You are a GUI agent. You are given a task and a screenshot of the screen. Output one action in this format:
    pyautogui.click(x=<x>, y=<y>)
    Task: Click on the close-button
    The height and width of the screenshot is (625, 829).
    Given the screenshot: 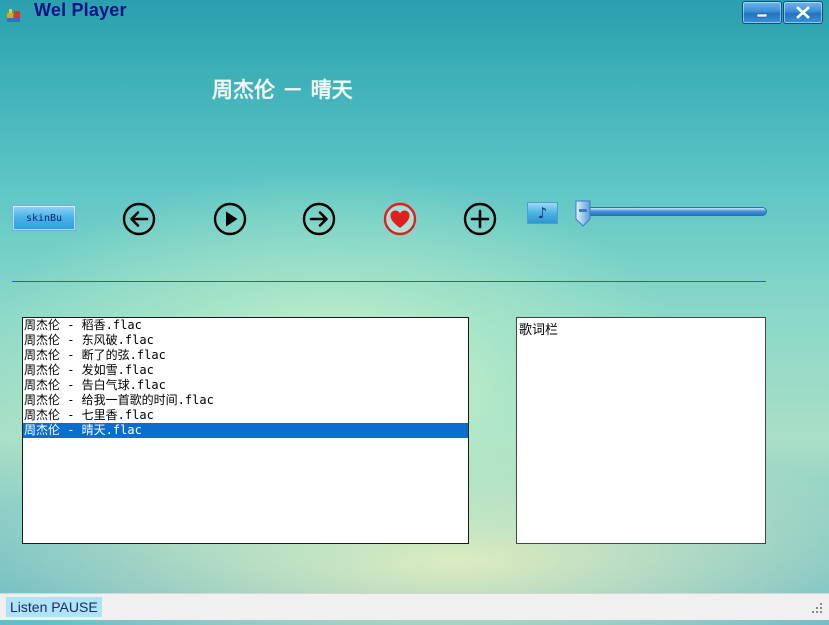 What is the action you would take?
    pyautogui.click(x=803, y=12)
    